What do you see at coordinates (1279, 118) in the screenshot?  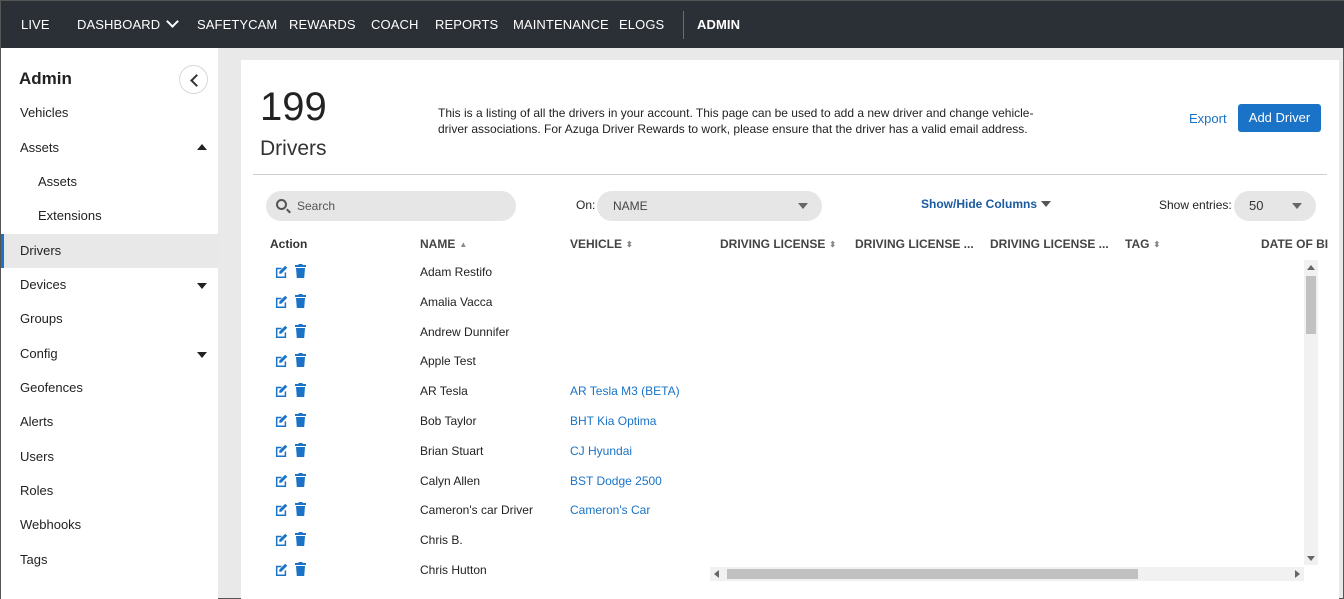 I see `add-driver-button: Add Driver` at bounding box center [1279, 118].